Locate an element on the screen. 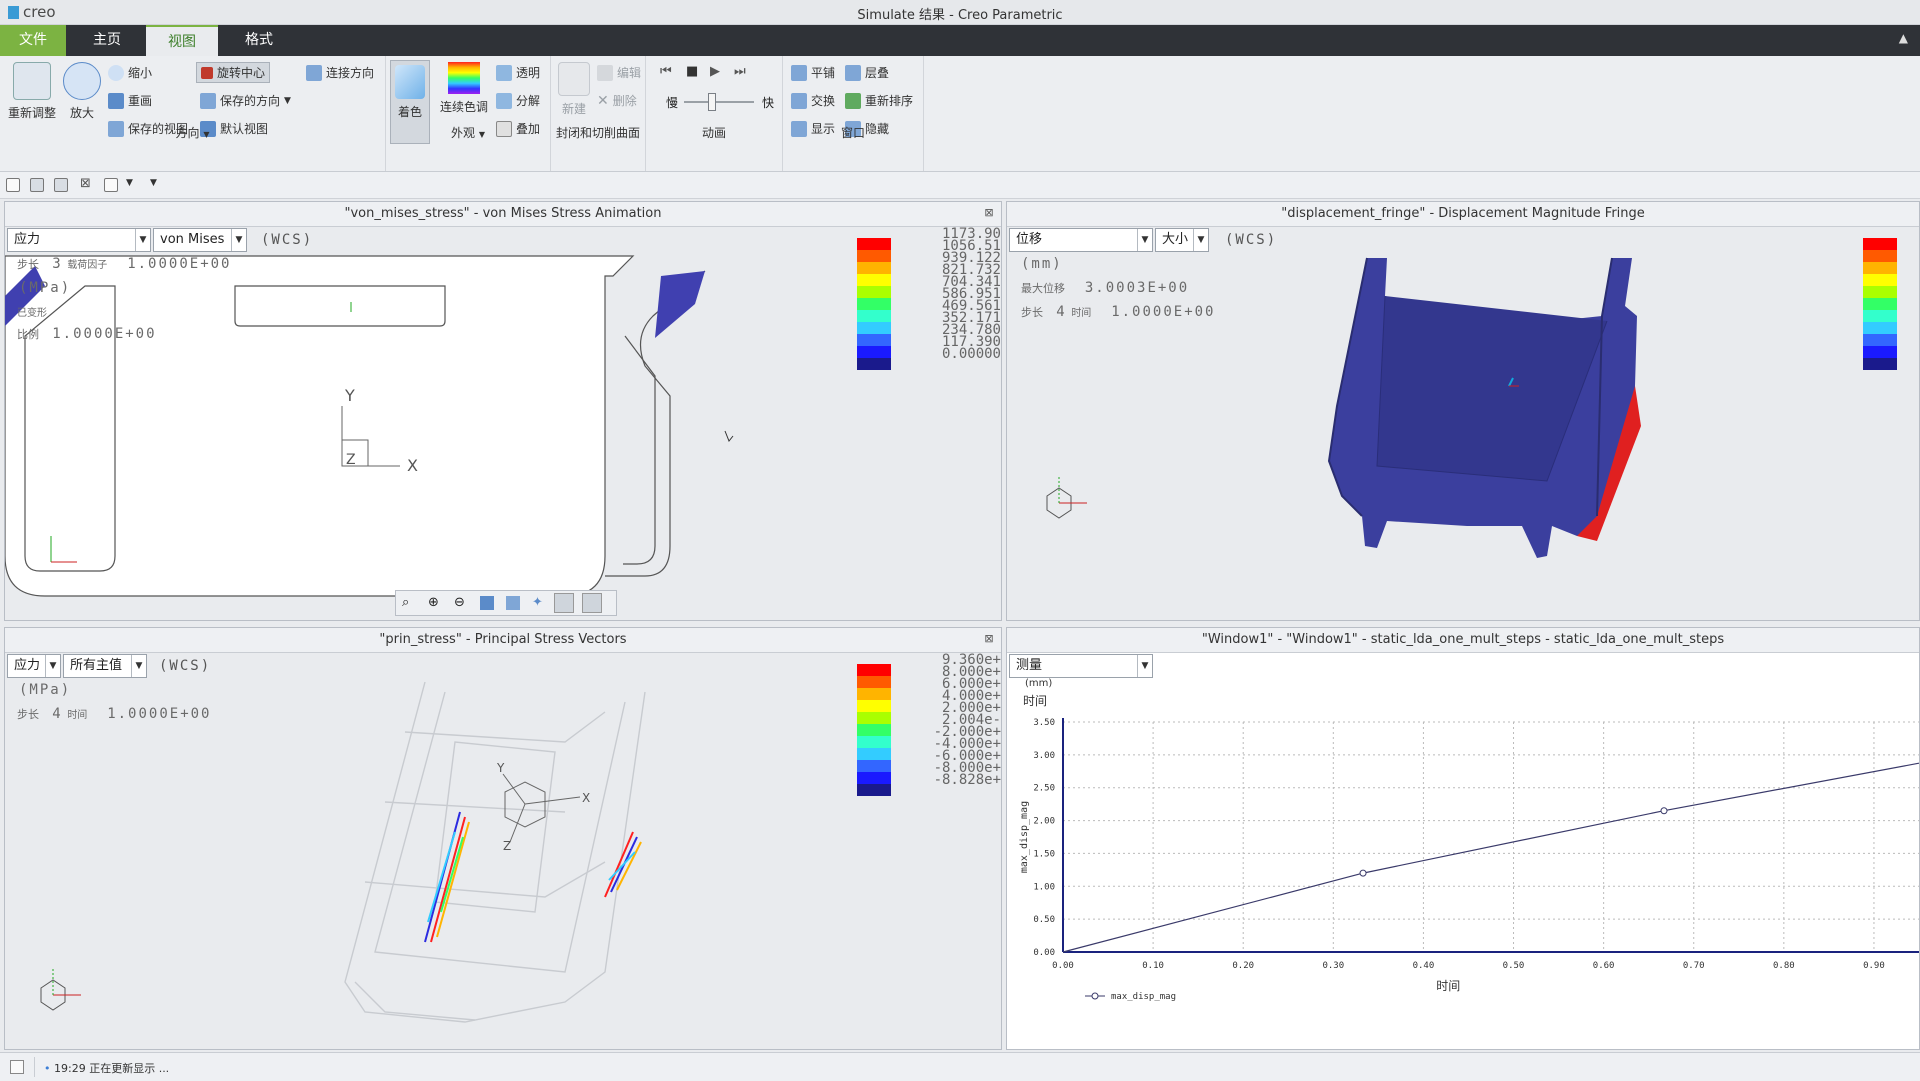  spin-center-toggle-icon is located at coordinates (564, 603).